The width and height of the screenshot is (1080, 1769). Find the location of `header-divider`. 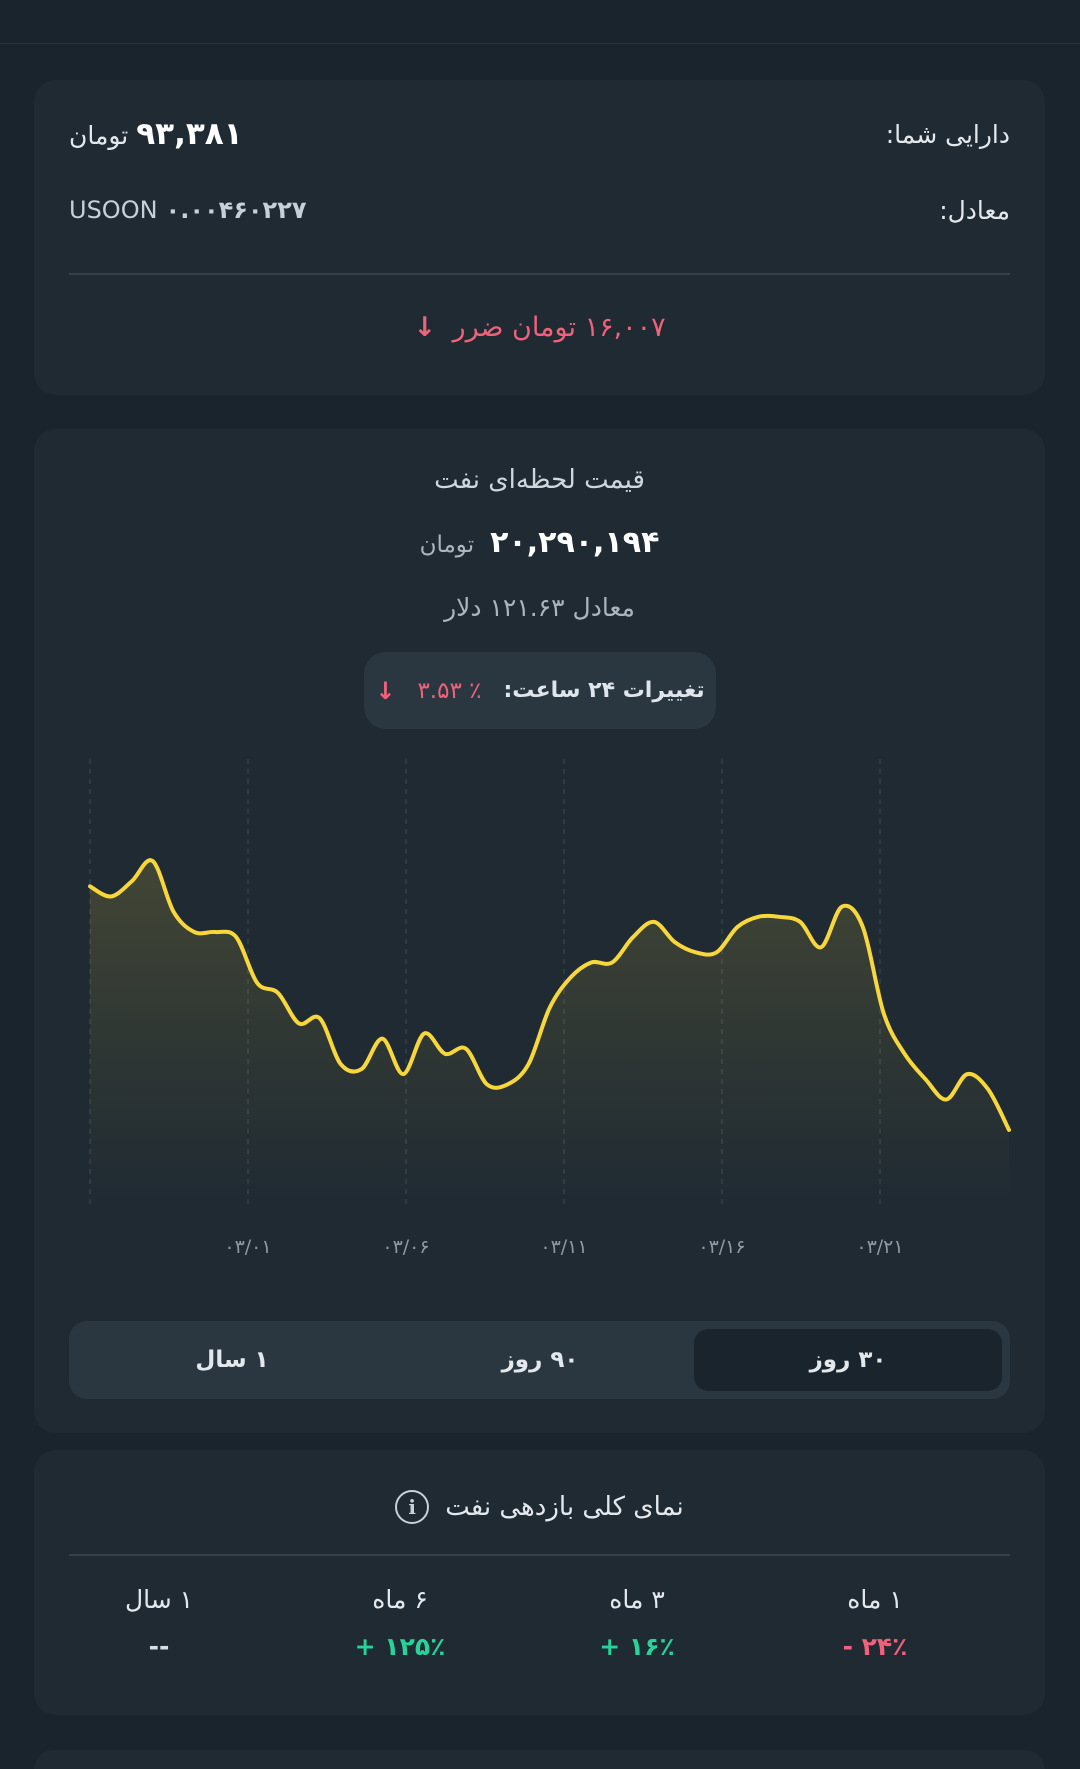

header-divider is located at coordinates (540, 43).